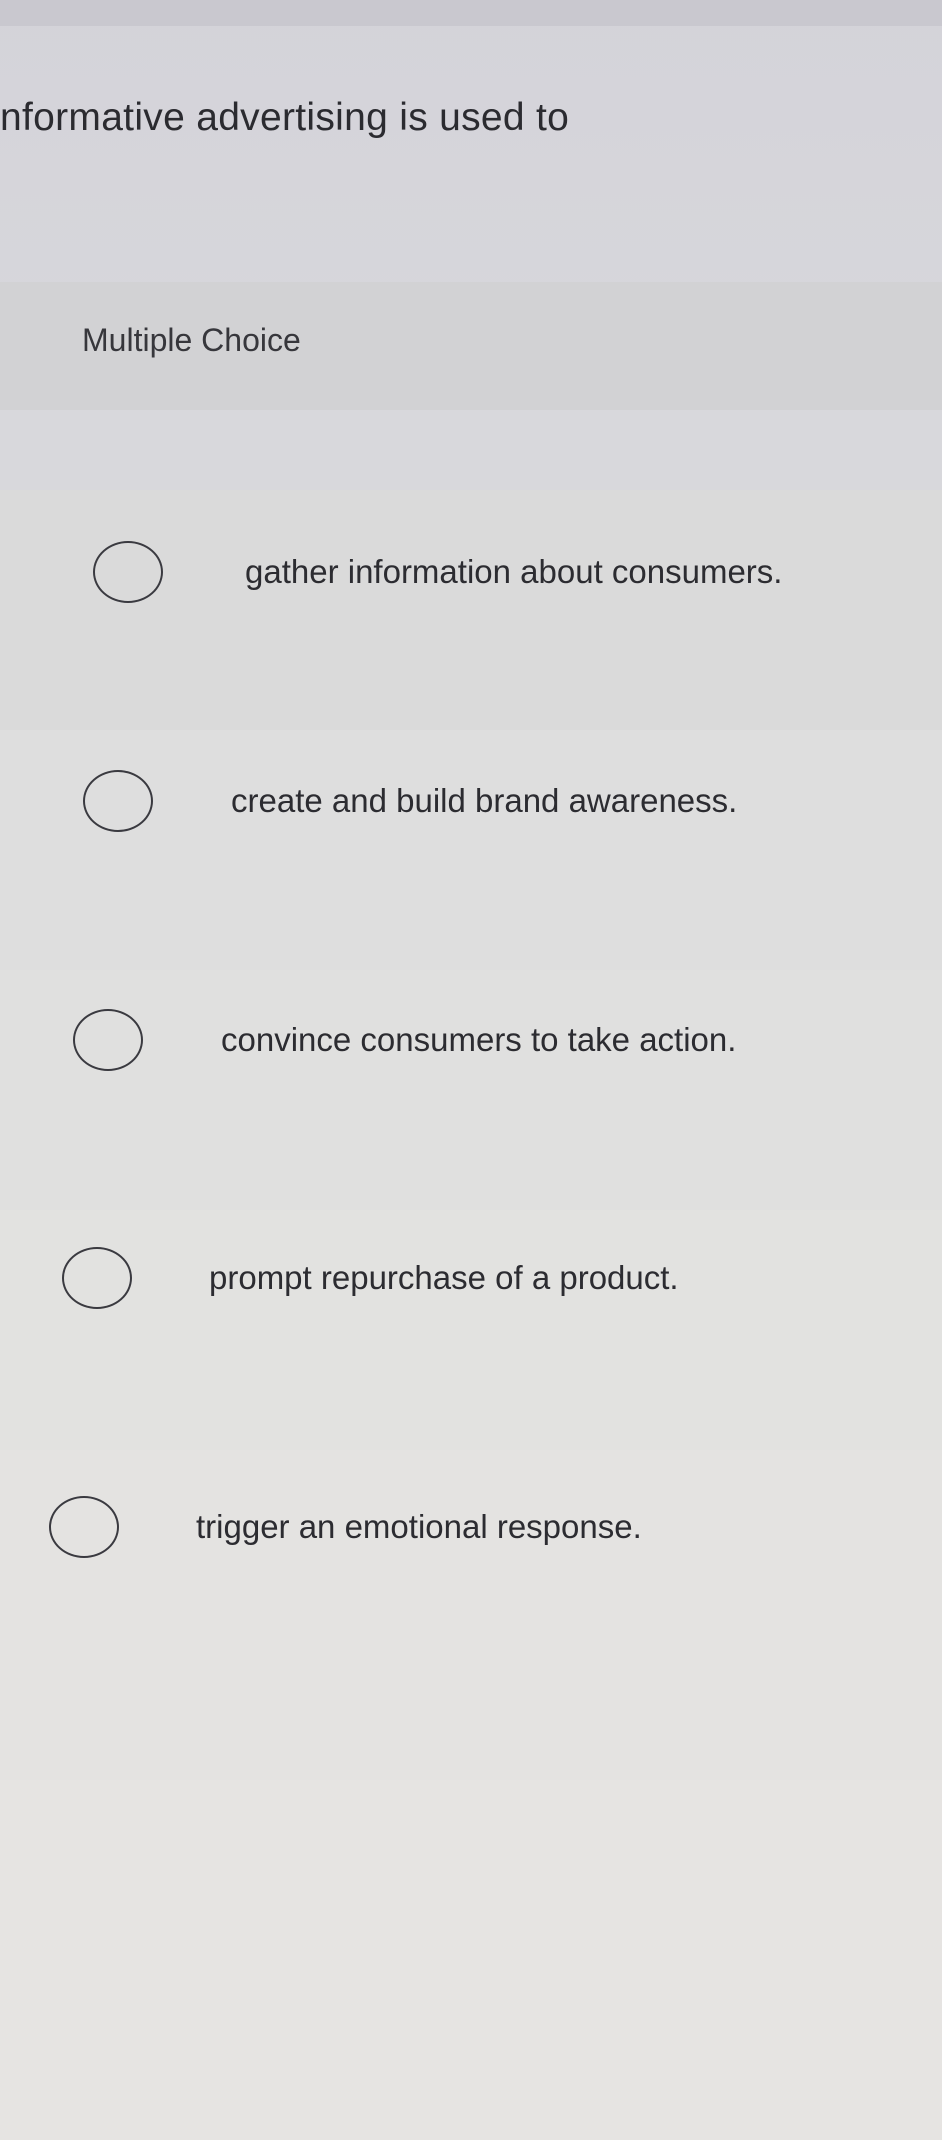 The width and height of the screenshot is (942, 2140). What do you see at coordinates (484, 800) in the screenshot?
I see `choice-label: create and build brand awareness.` at bounding box center [484, 800].